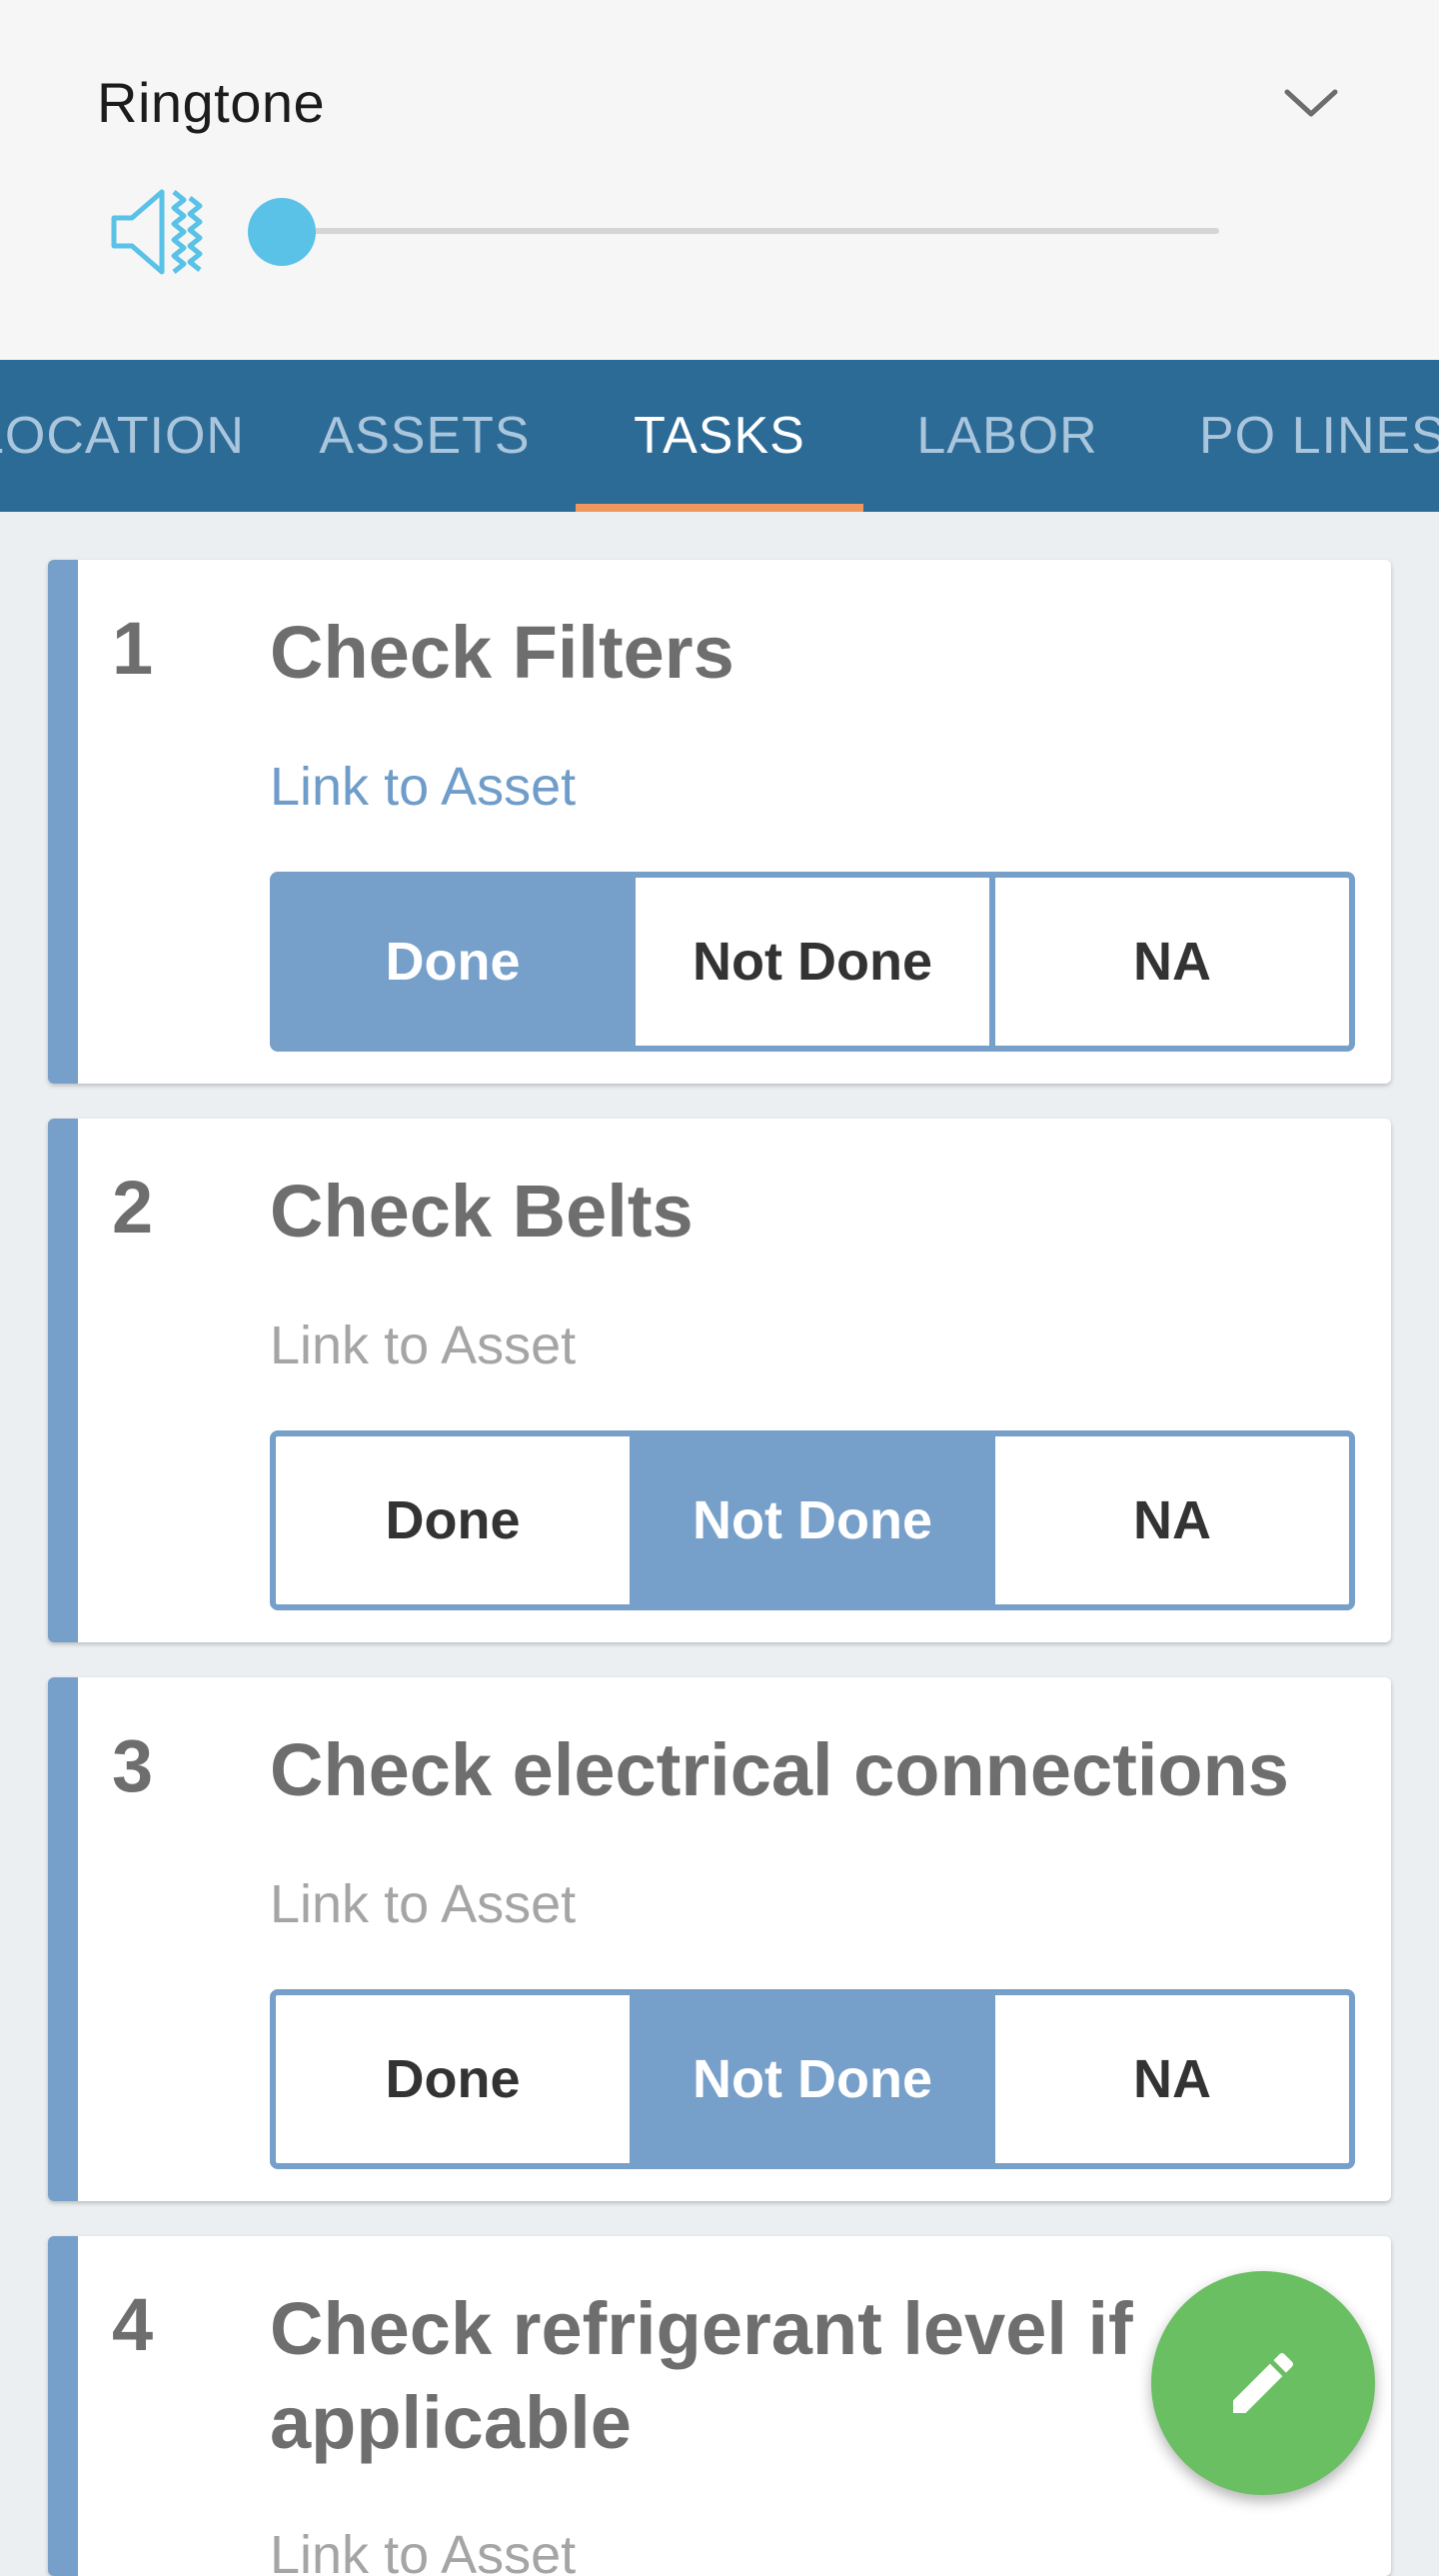 This screenshot has height=2576, width=1439. I want to click on task-number: 2, so click(133, 1208).